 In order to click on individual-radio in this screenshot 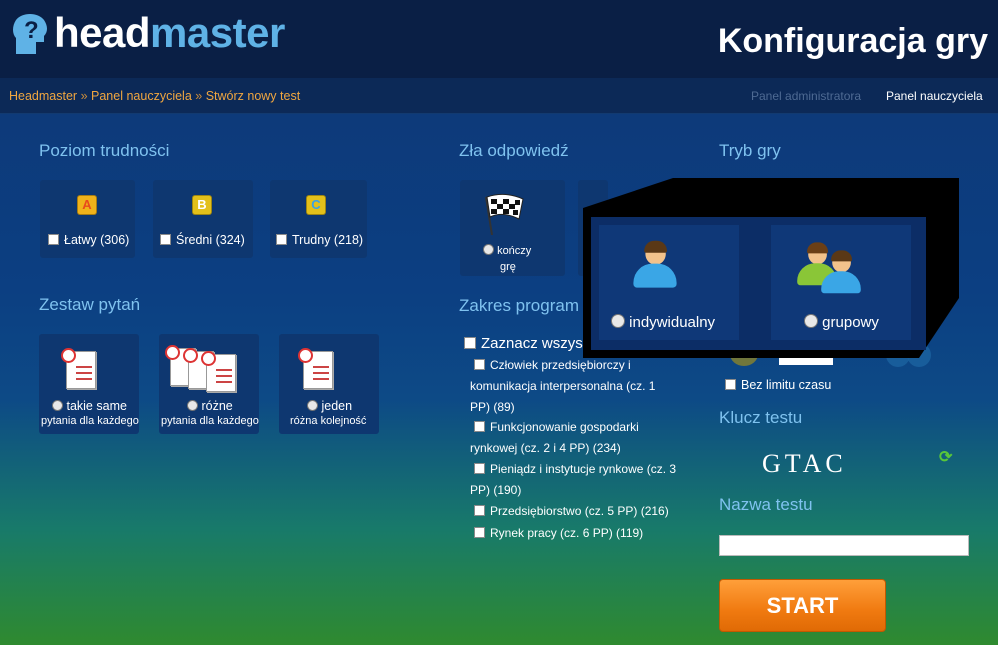, I will do `click(618, 321)`.